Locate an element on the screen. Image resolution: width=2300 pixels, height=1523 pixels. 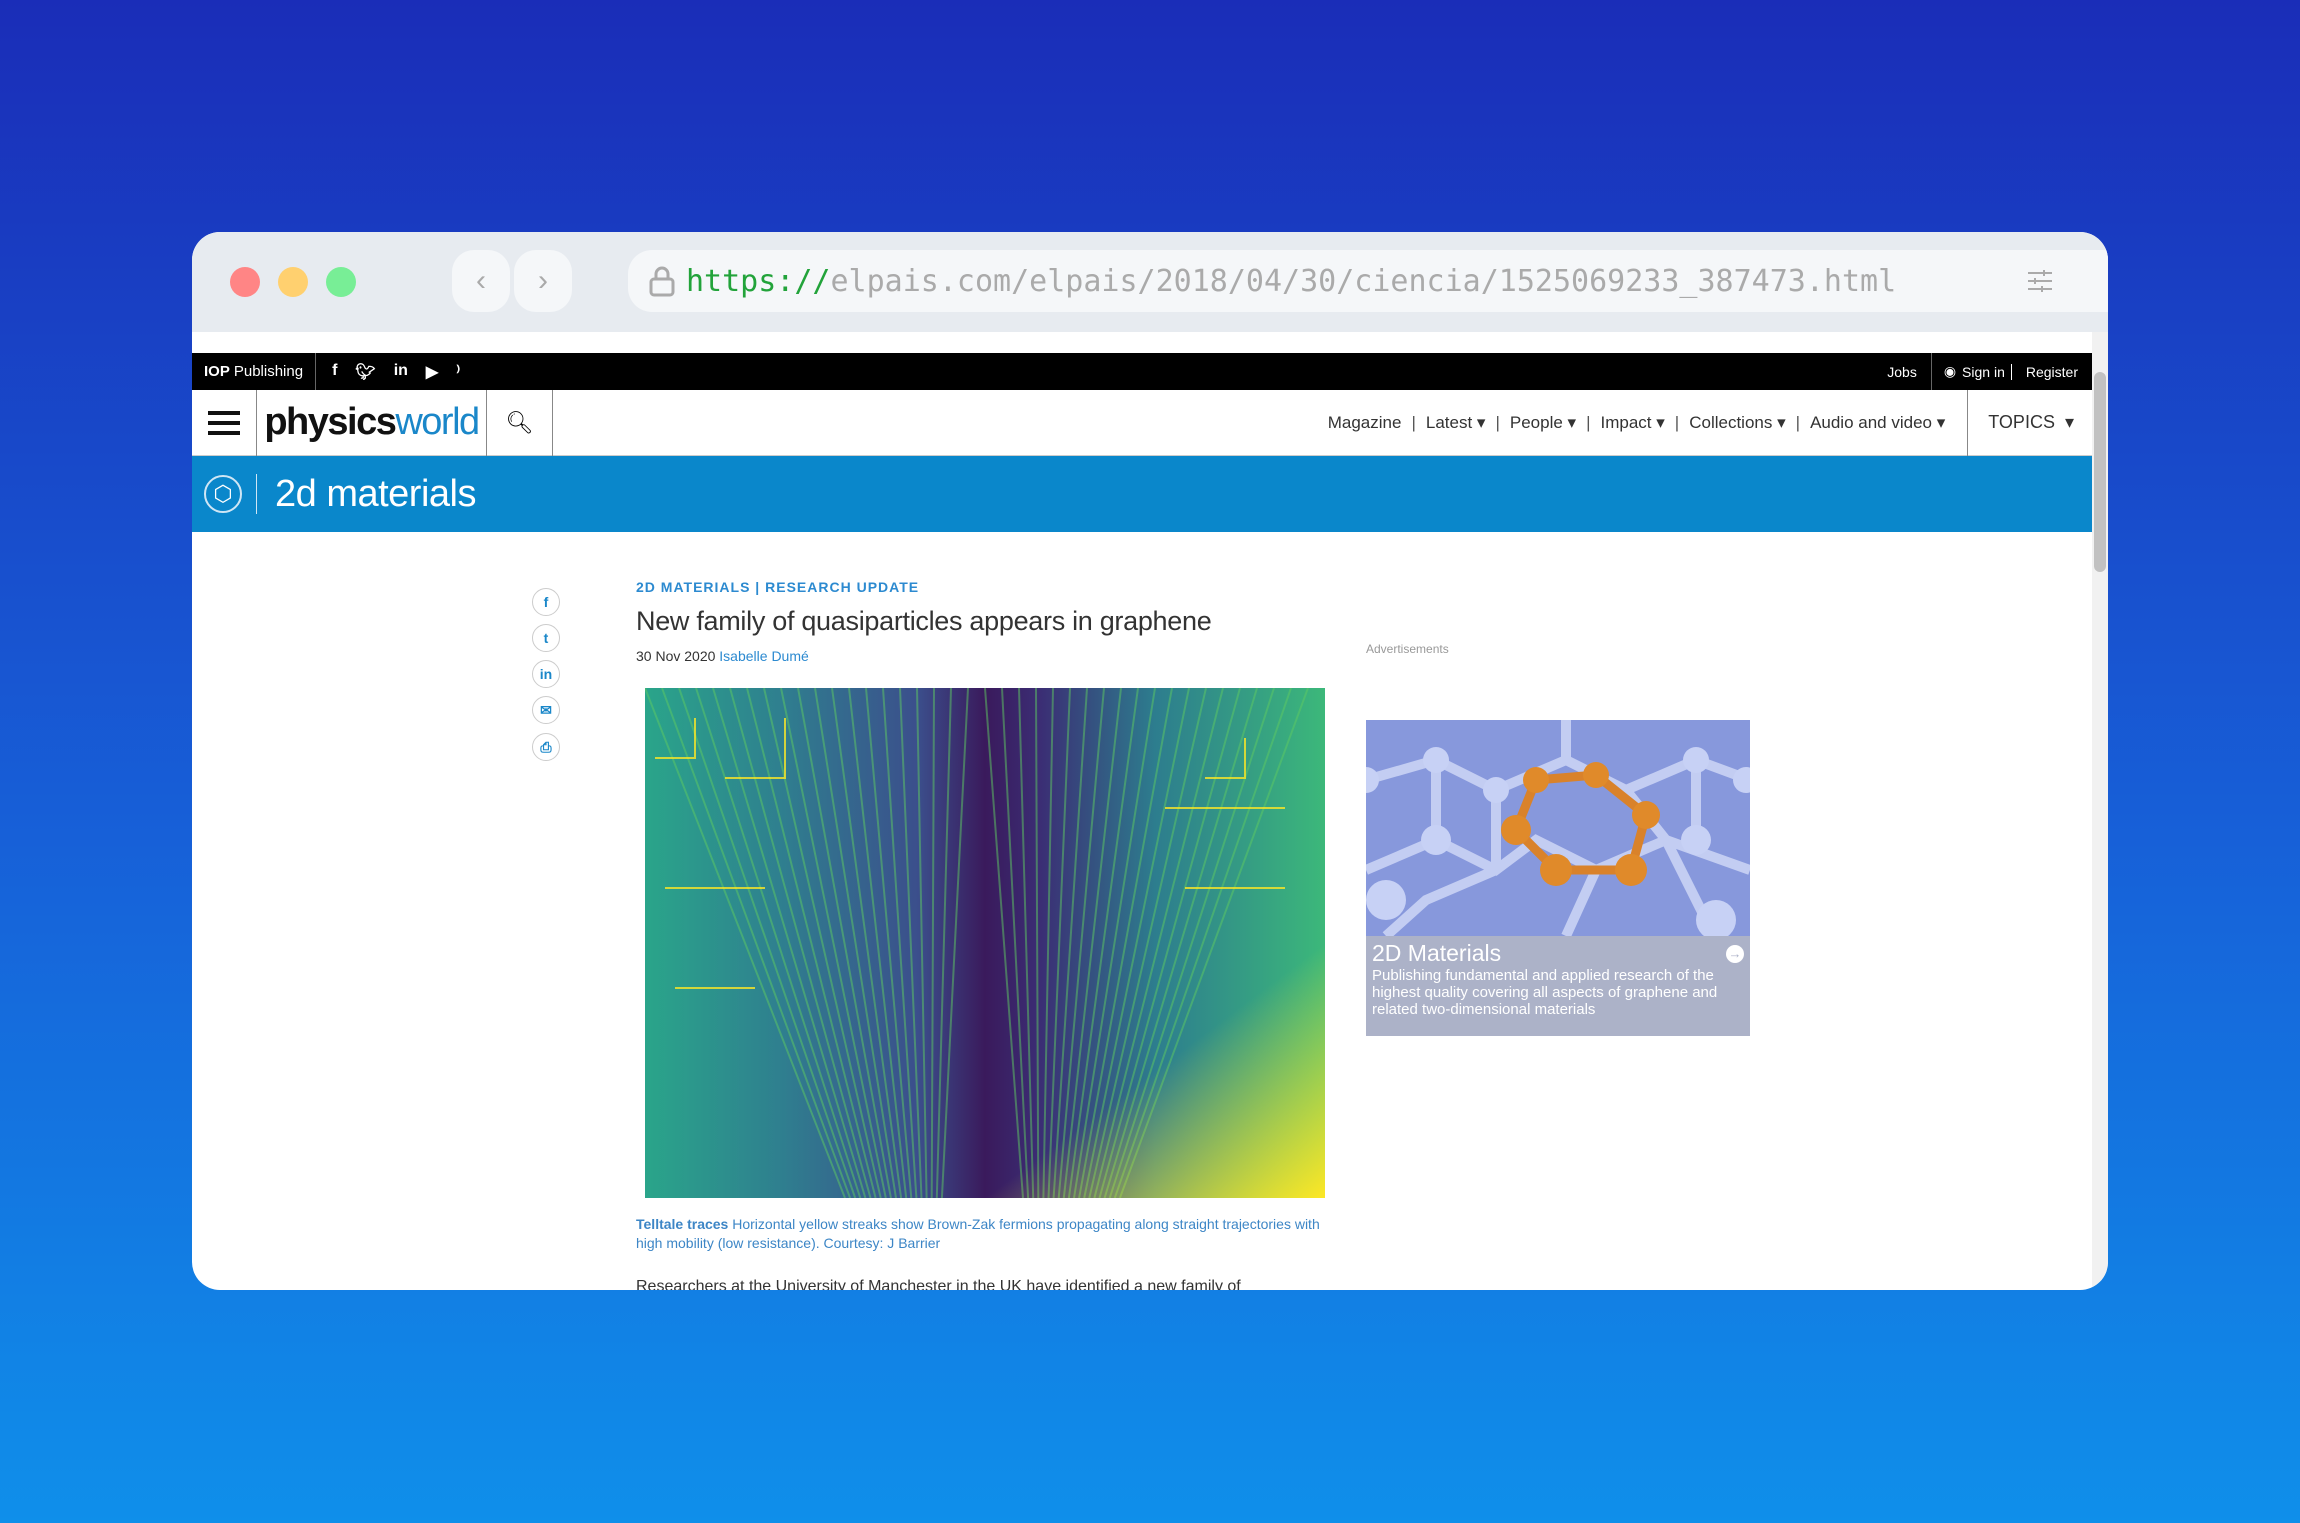
topics-dropdown: TOPICS ▾ is located at coordinates (2029, 422).